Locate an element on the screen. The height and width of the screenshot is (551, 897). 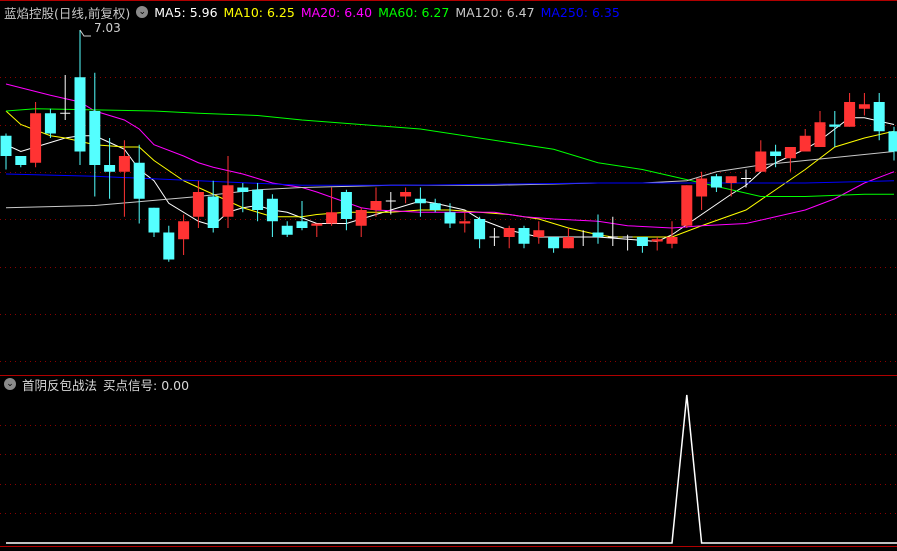
ma250-label: MA250: 6.35 is located at coordinates (580, 12).